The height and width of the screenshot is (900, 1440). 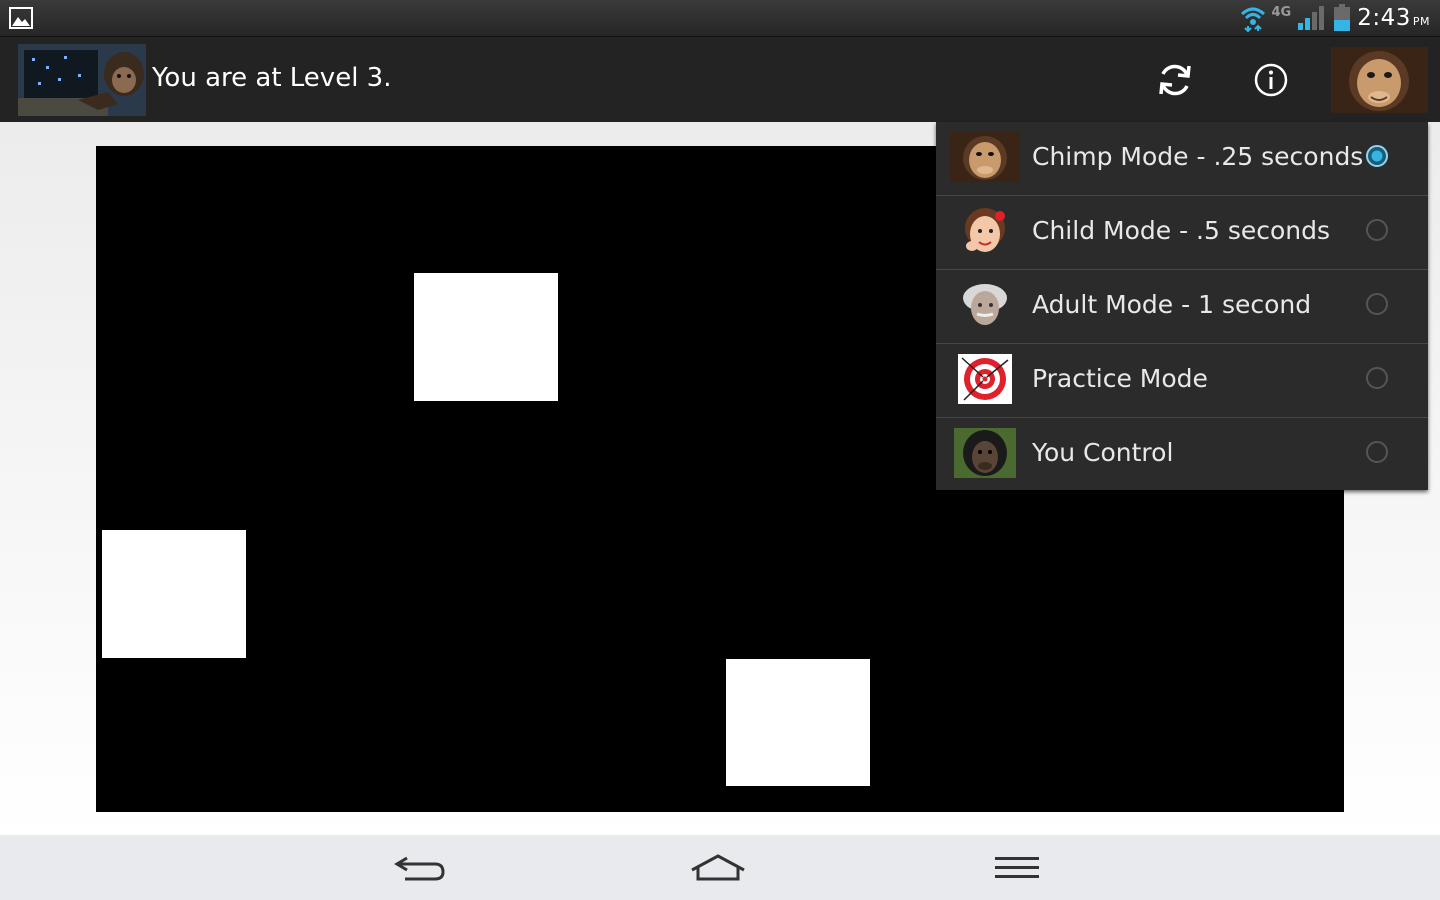 I want to click on menu-item-label: Practice Mode, so click(x=1120, y=378).